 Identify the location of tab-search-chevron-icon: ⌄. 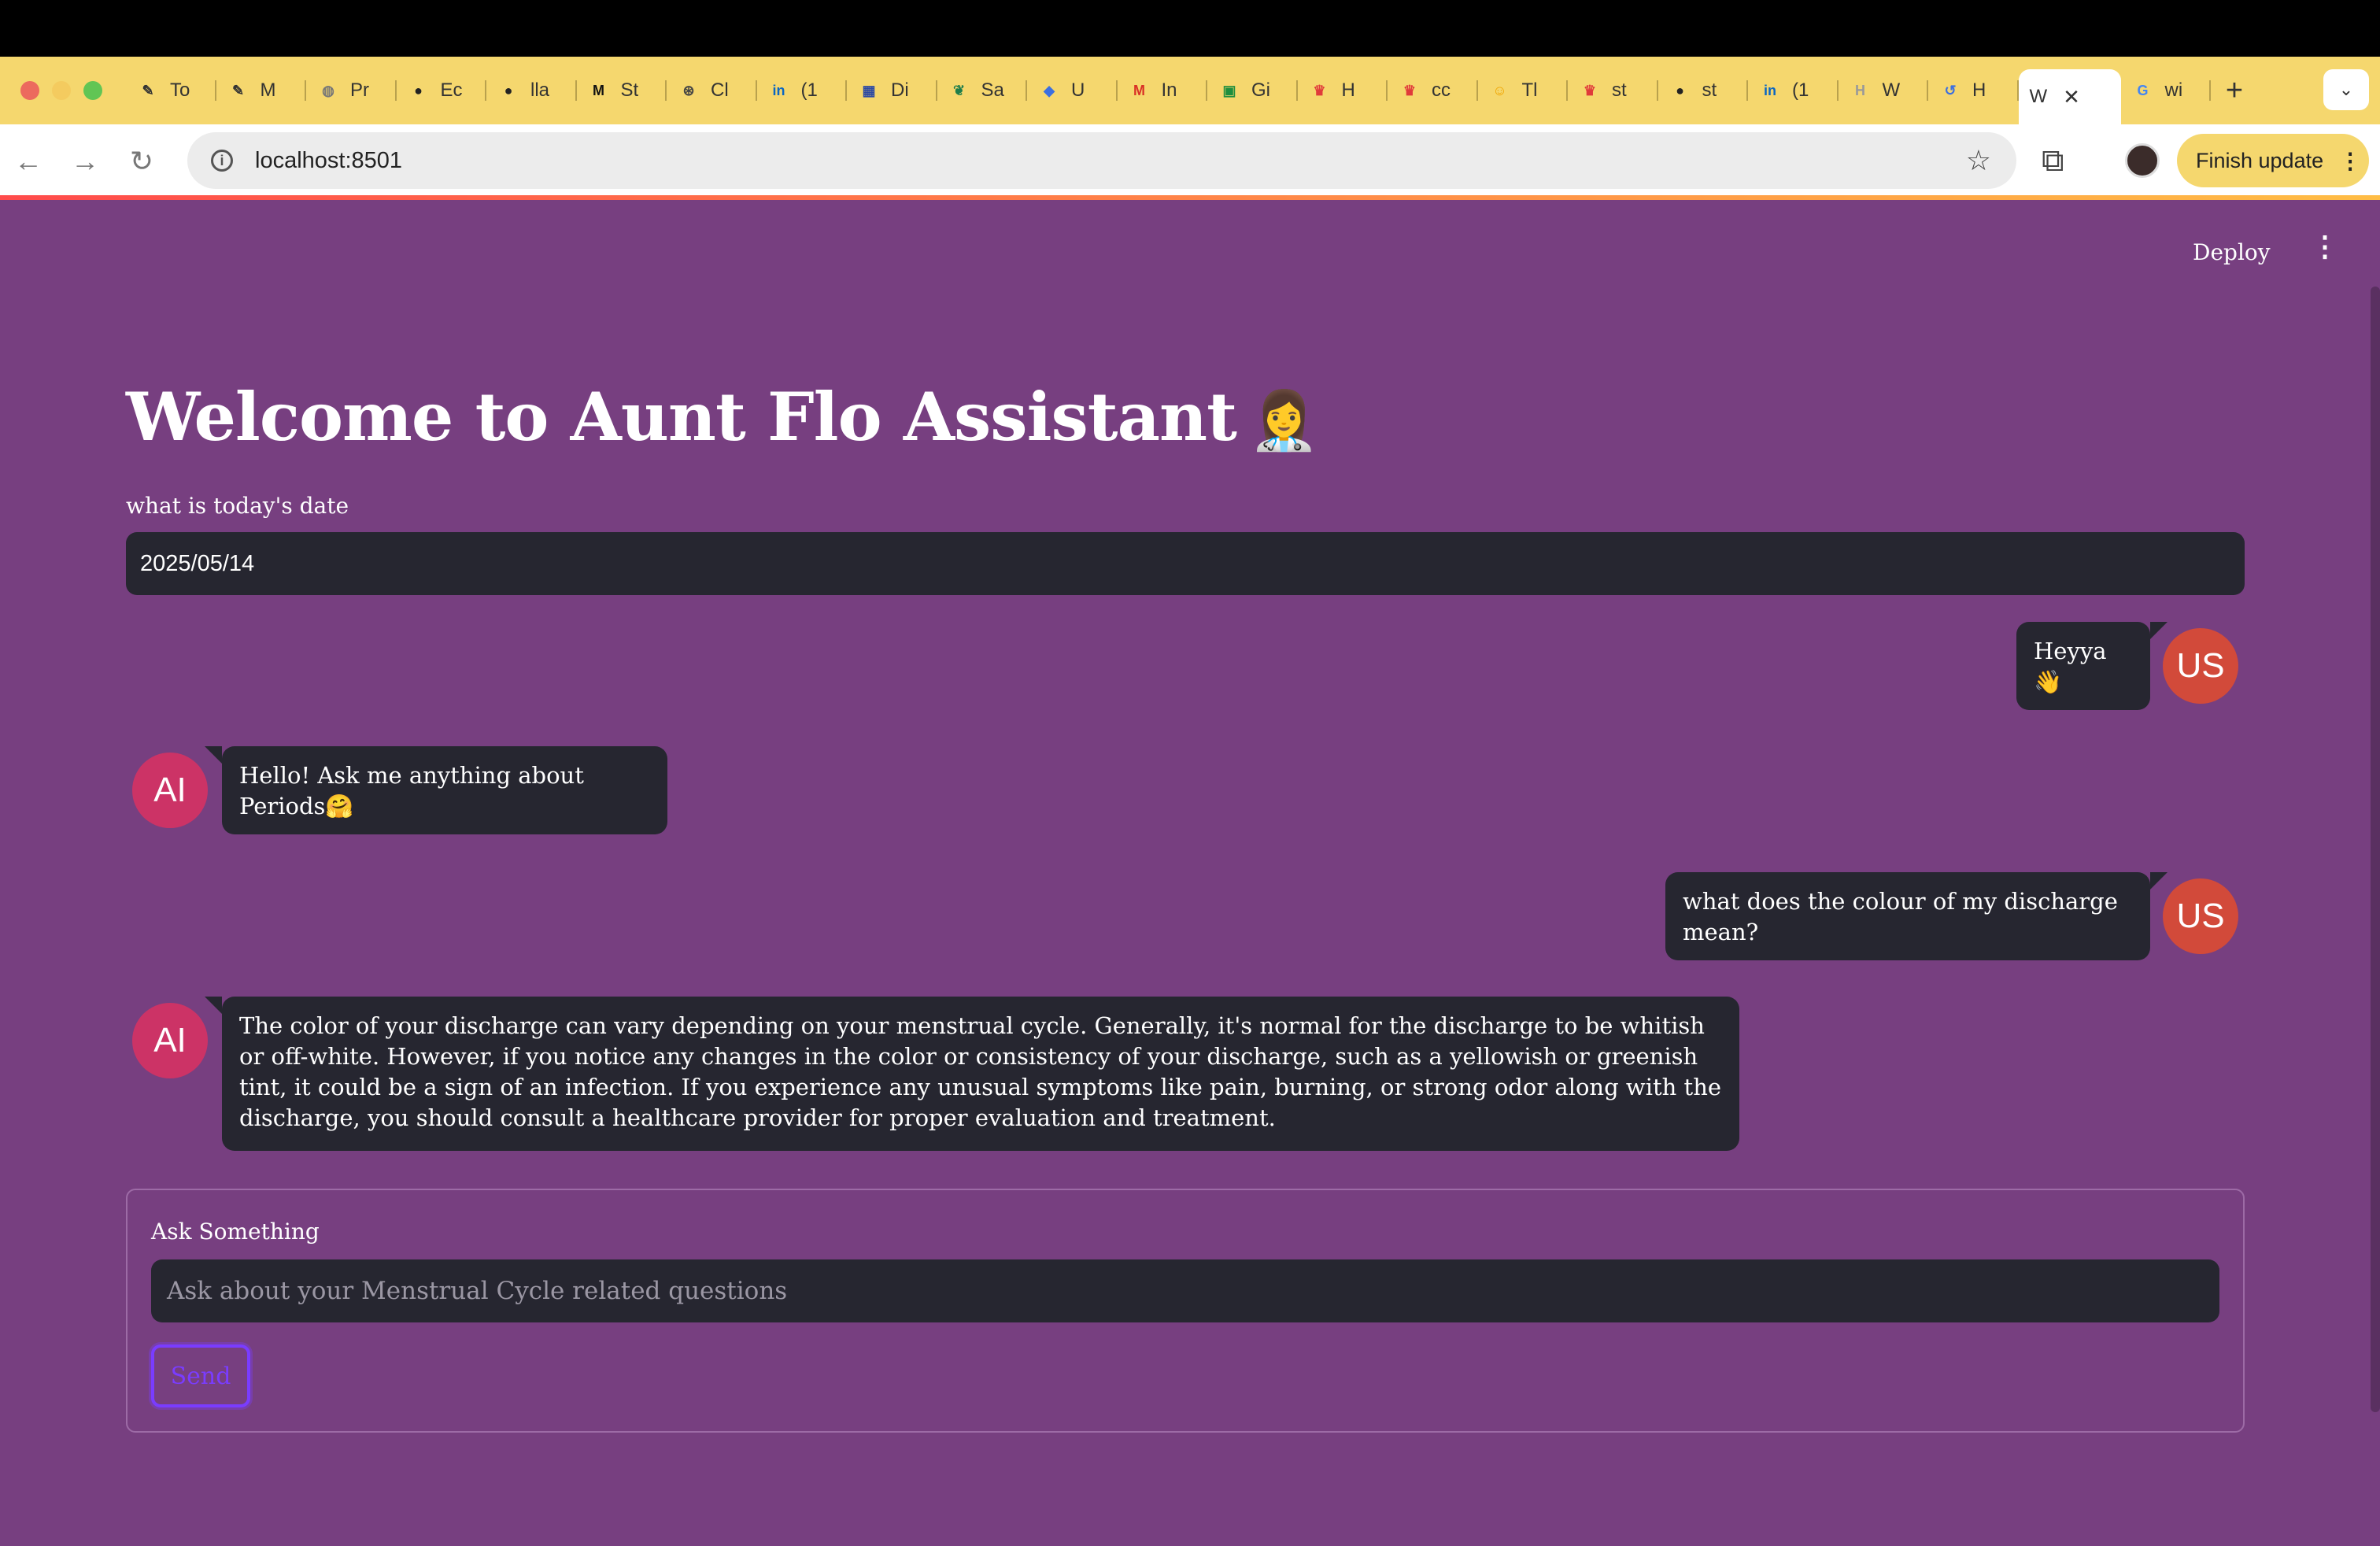
(2346, 89).